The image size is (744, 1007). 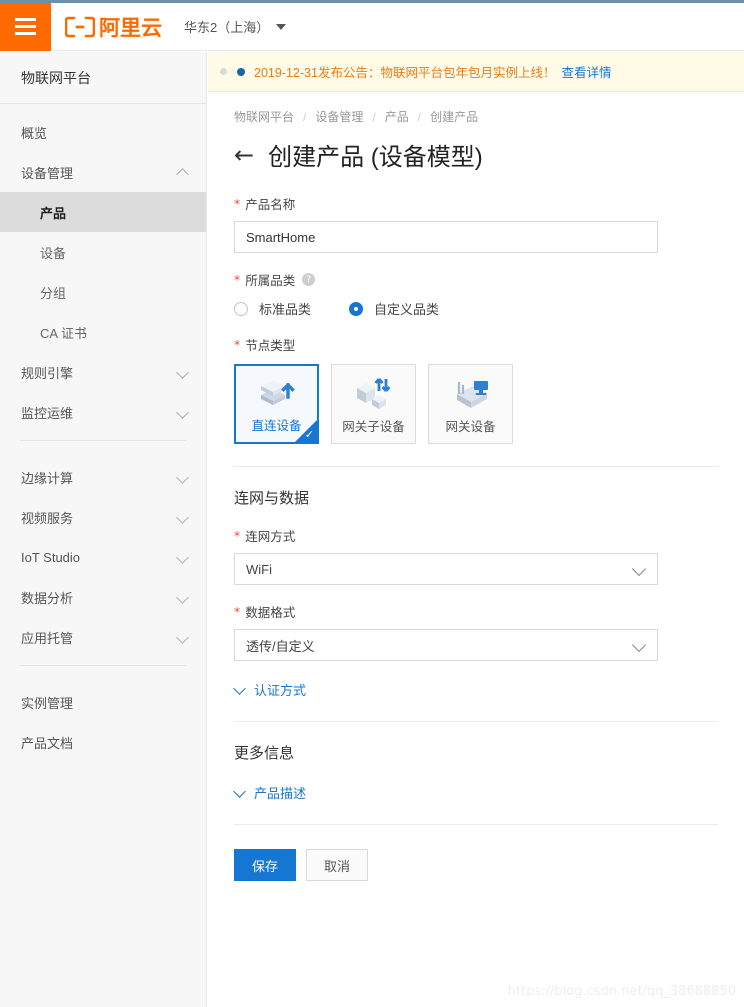 What do you see at coordinates (272, 498) in the screenshot?
I see `network-section-title: 连网与数据` at bounding box center [272, 498].